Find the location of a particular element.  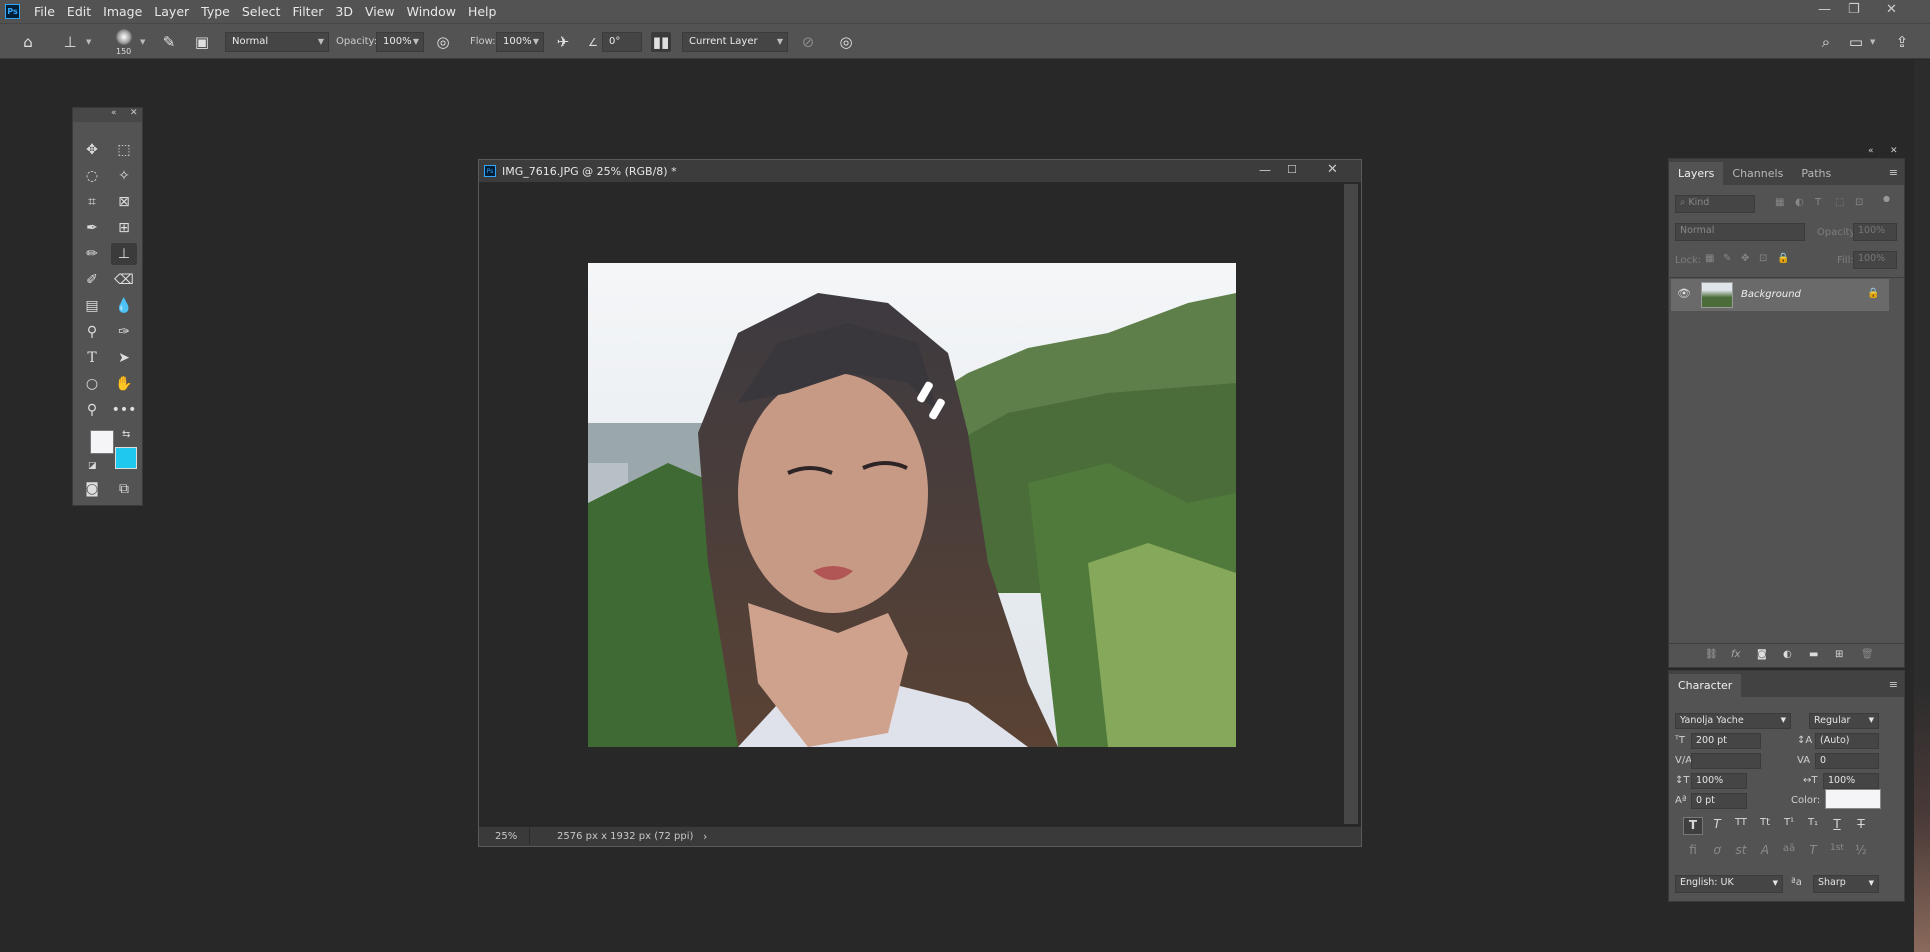

clone-stamp-tool-icon: ⊥ is located at coordinates (124, 254).